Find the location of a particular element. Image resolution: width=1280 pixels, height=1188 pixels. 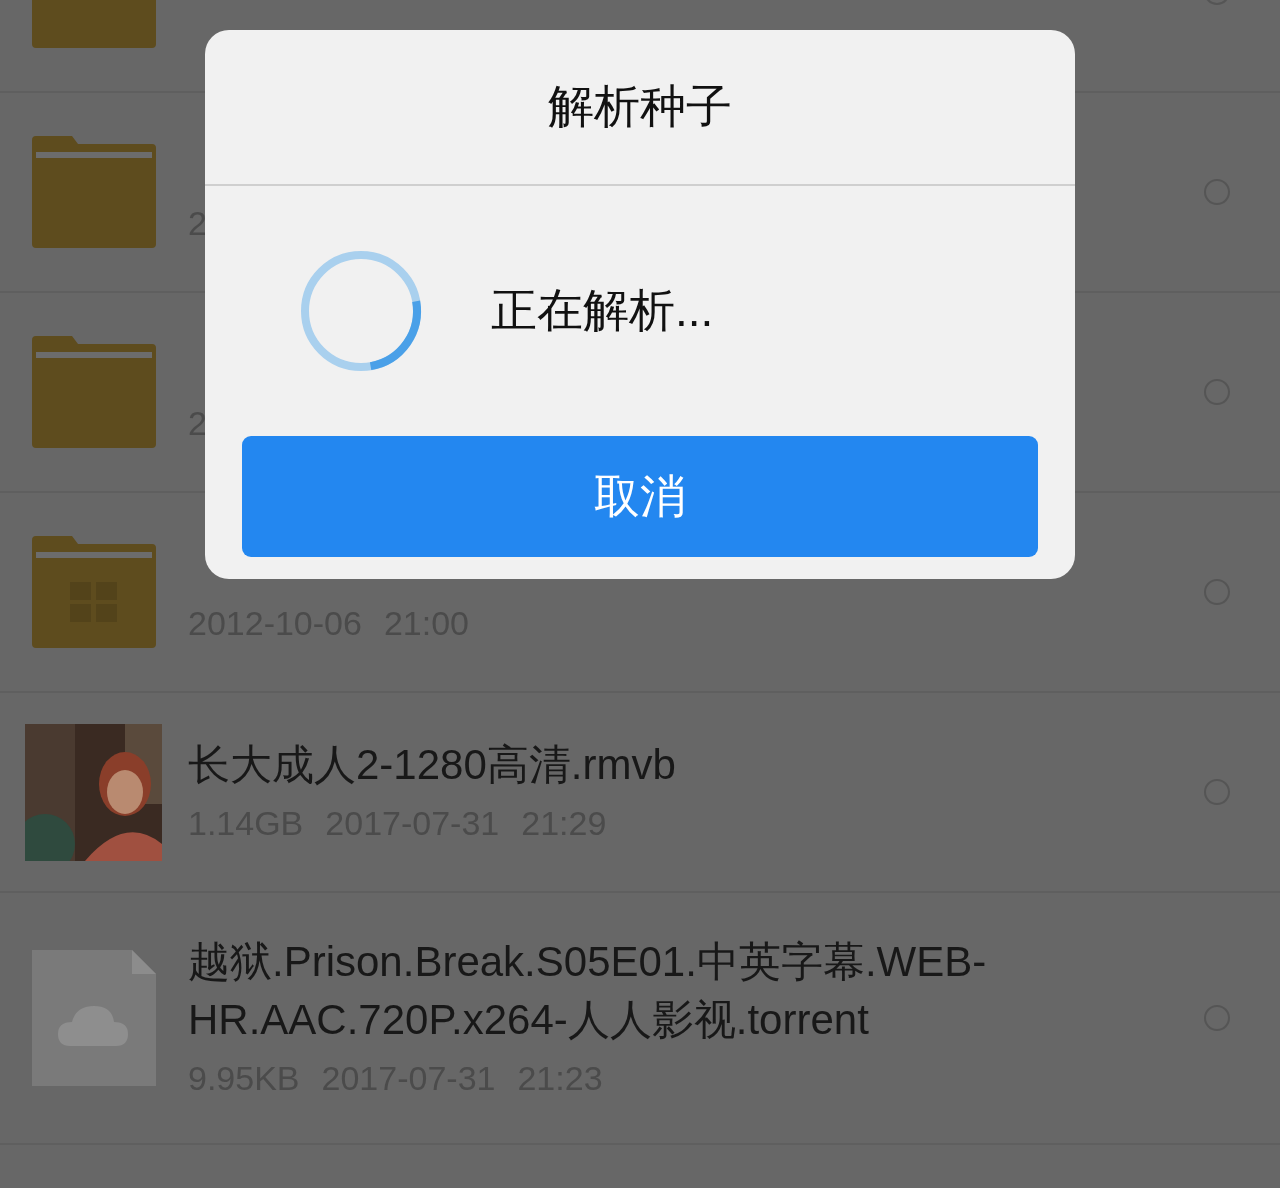

cancel-button: 取消 is located at coordinates (640, 496).